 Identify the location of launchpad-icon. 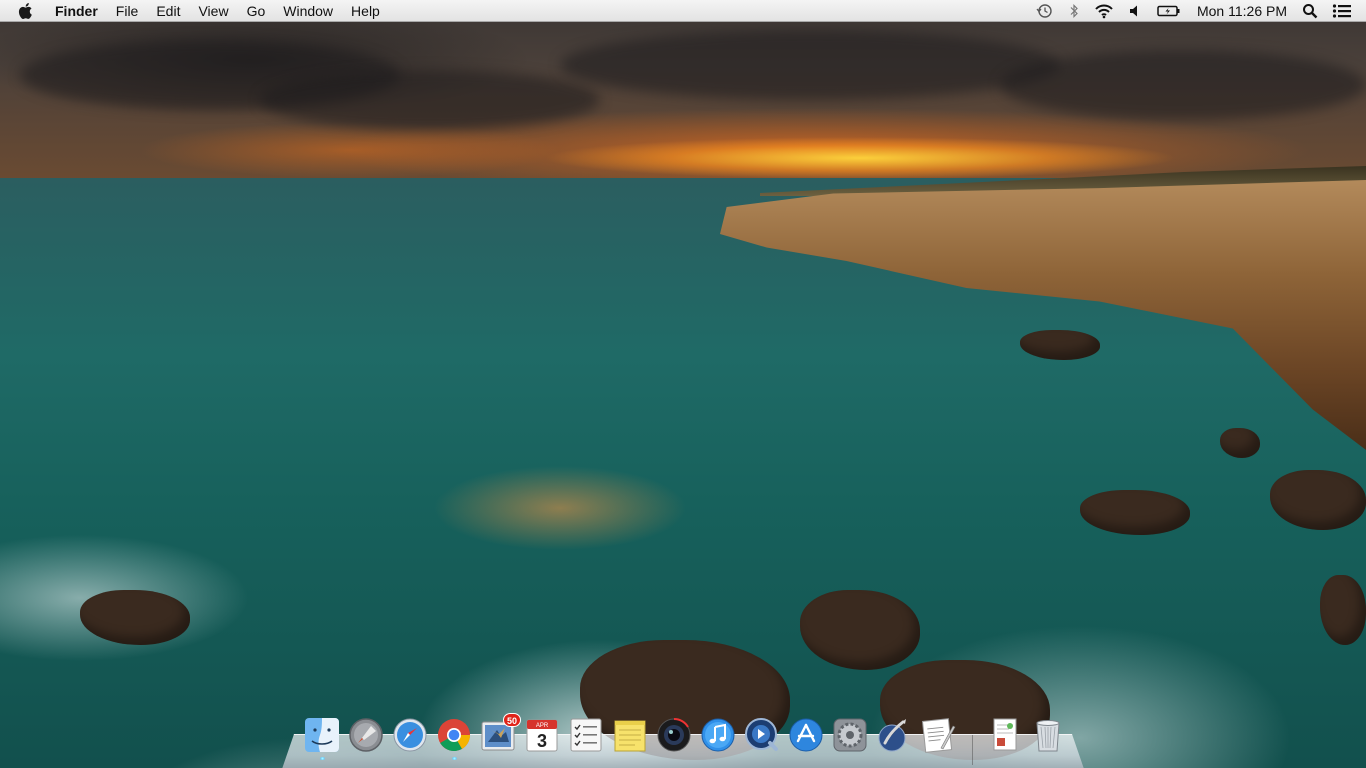
(366, 735).